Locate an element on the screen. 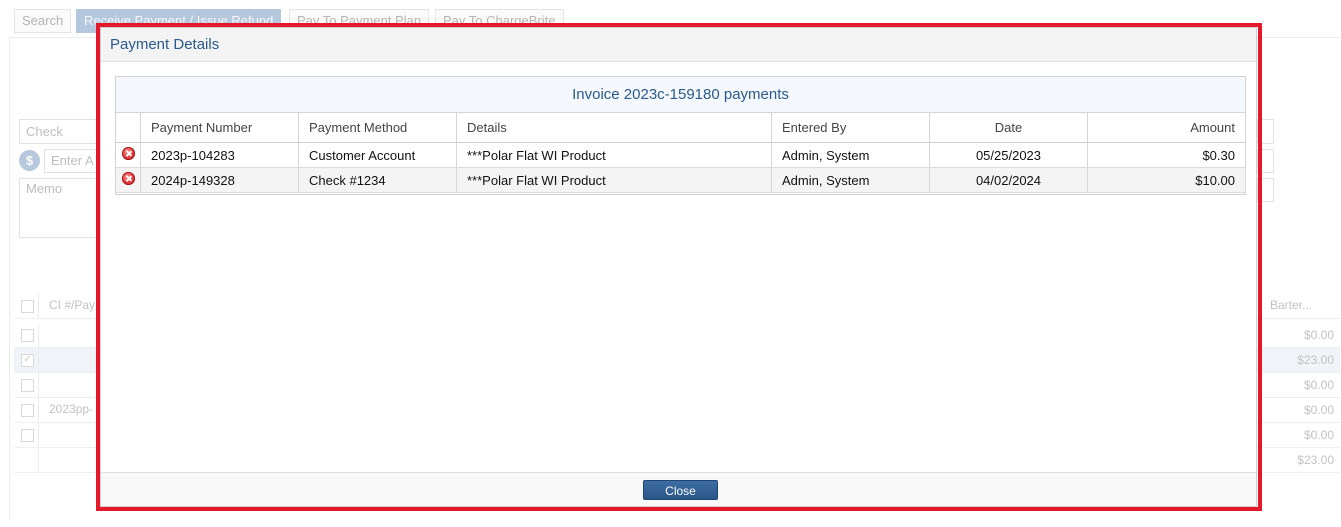 This screenshot has height=527, width=1341. column-header-payment-number: Payment Number is located at coordinates (220, 127).